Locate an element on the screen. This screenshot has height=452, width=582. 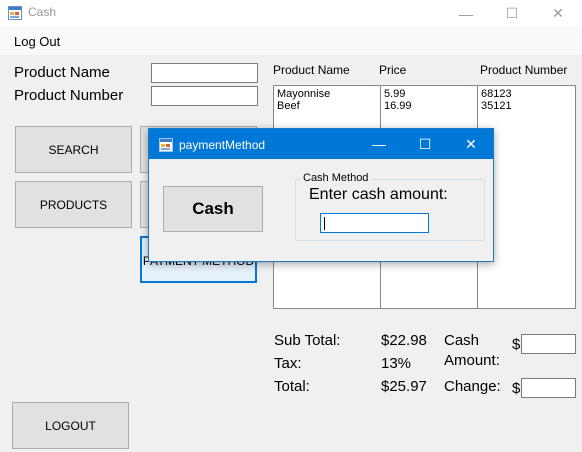
list-item: 16.99 is located at coordinates (430, 106).